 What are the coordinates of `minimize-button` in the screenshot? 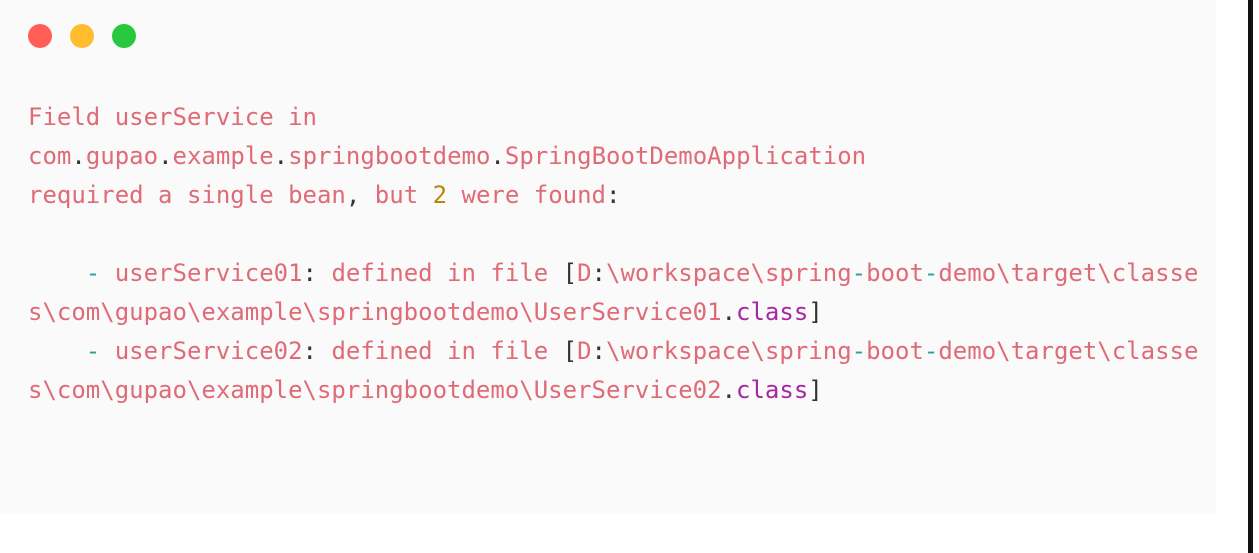 It's located at (82, 36).